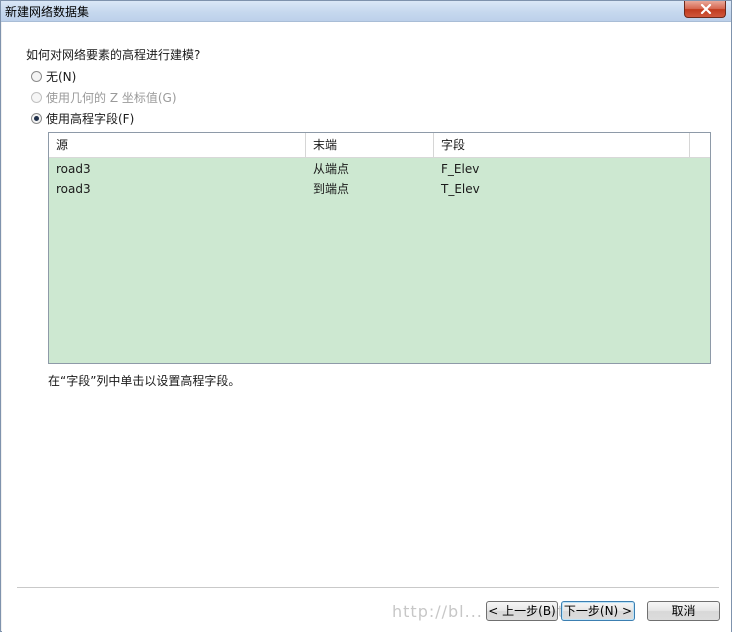  I want to click on close-button, so click(705, 9).